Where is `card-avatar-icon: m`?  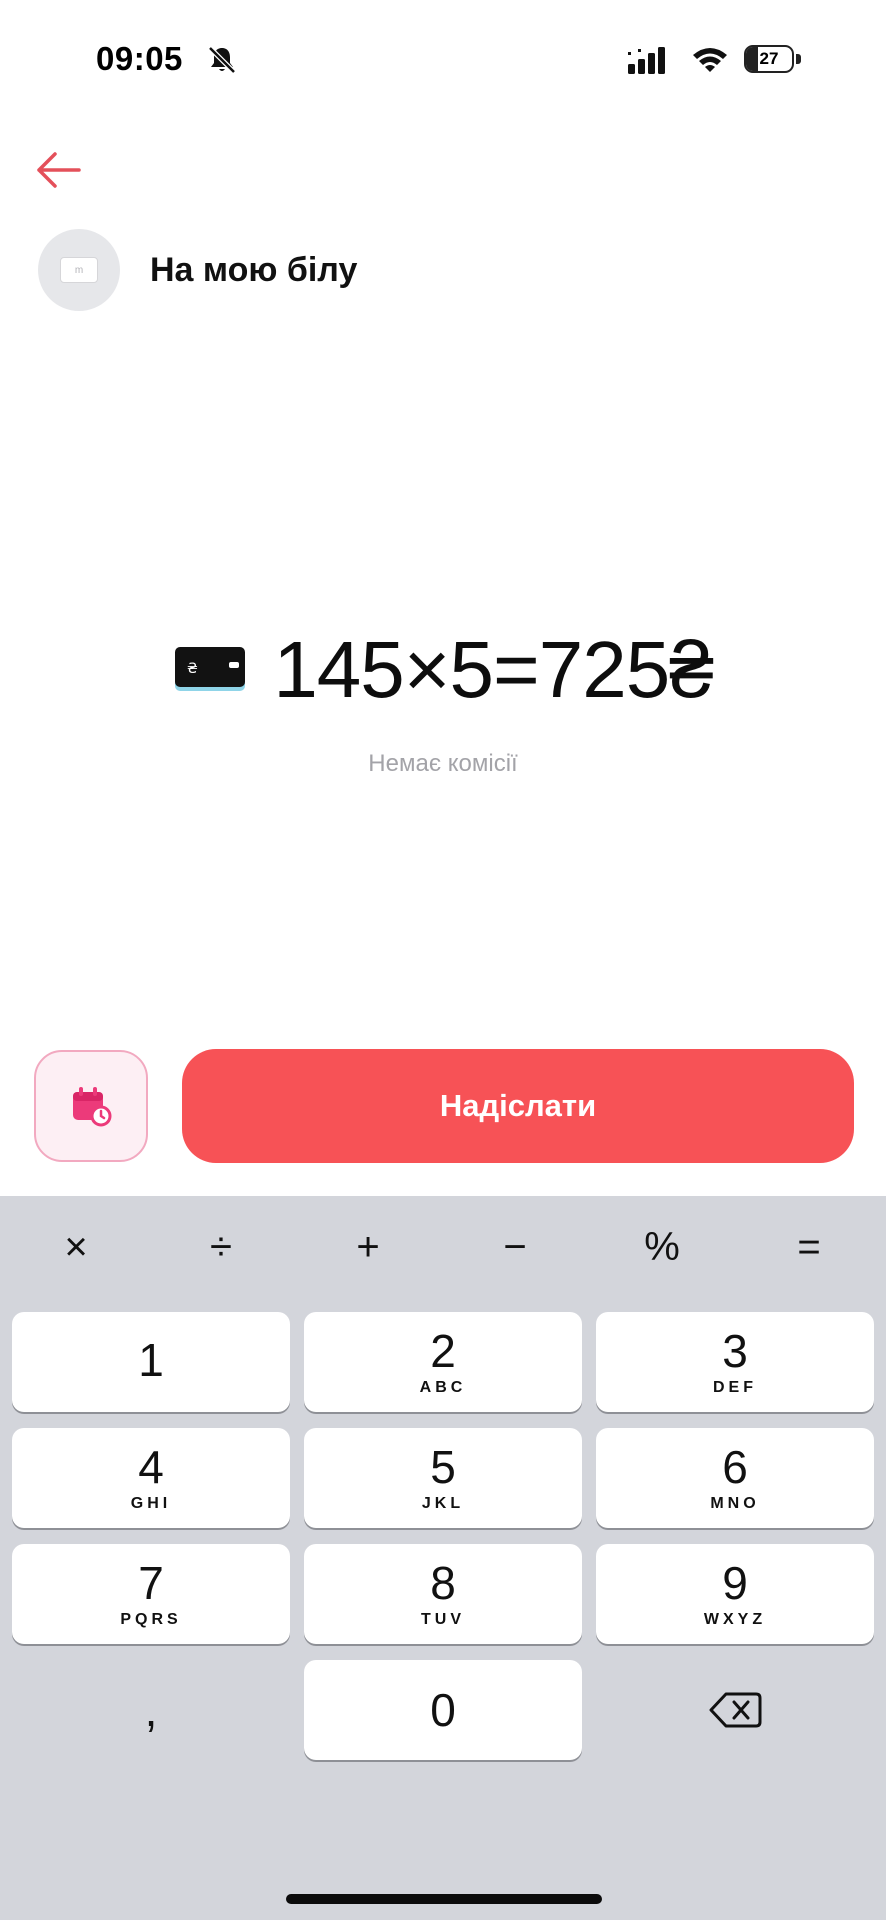
card-avatar-icon: m is located at coordinates (79, 270).